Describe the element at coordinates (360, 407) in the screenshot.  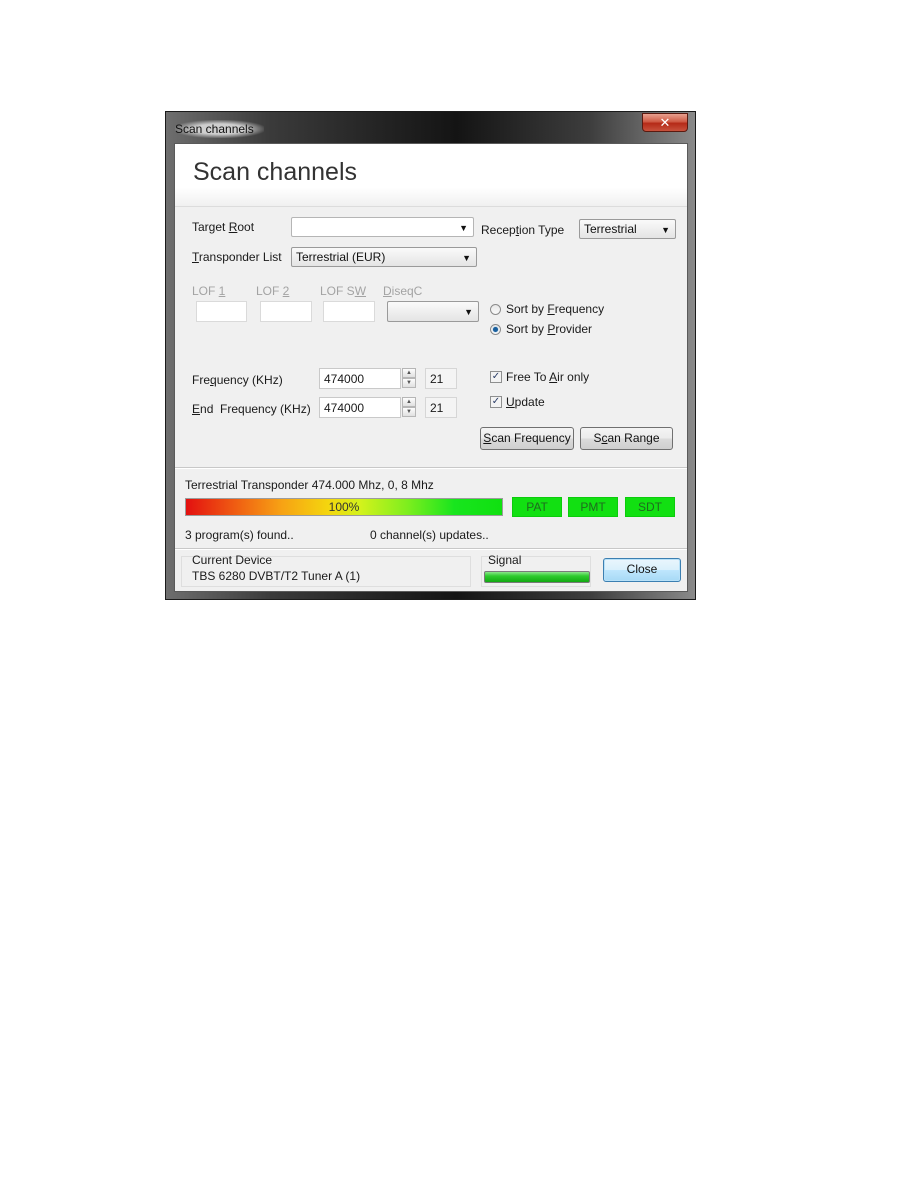
I see `end-frequency-input: 474000` at that location.